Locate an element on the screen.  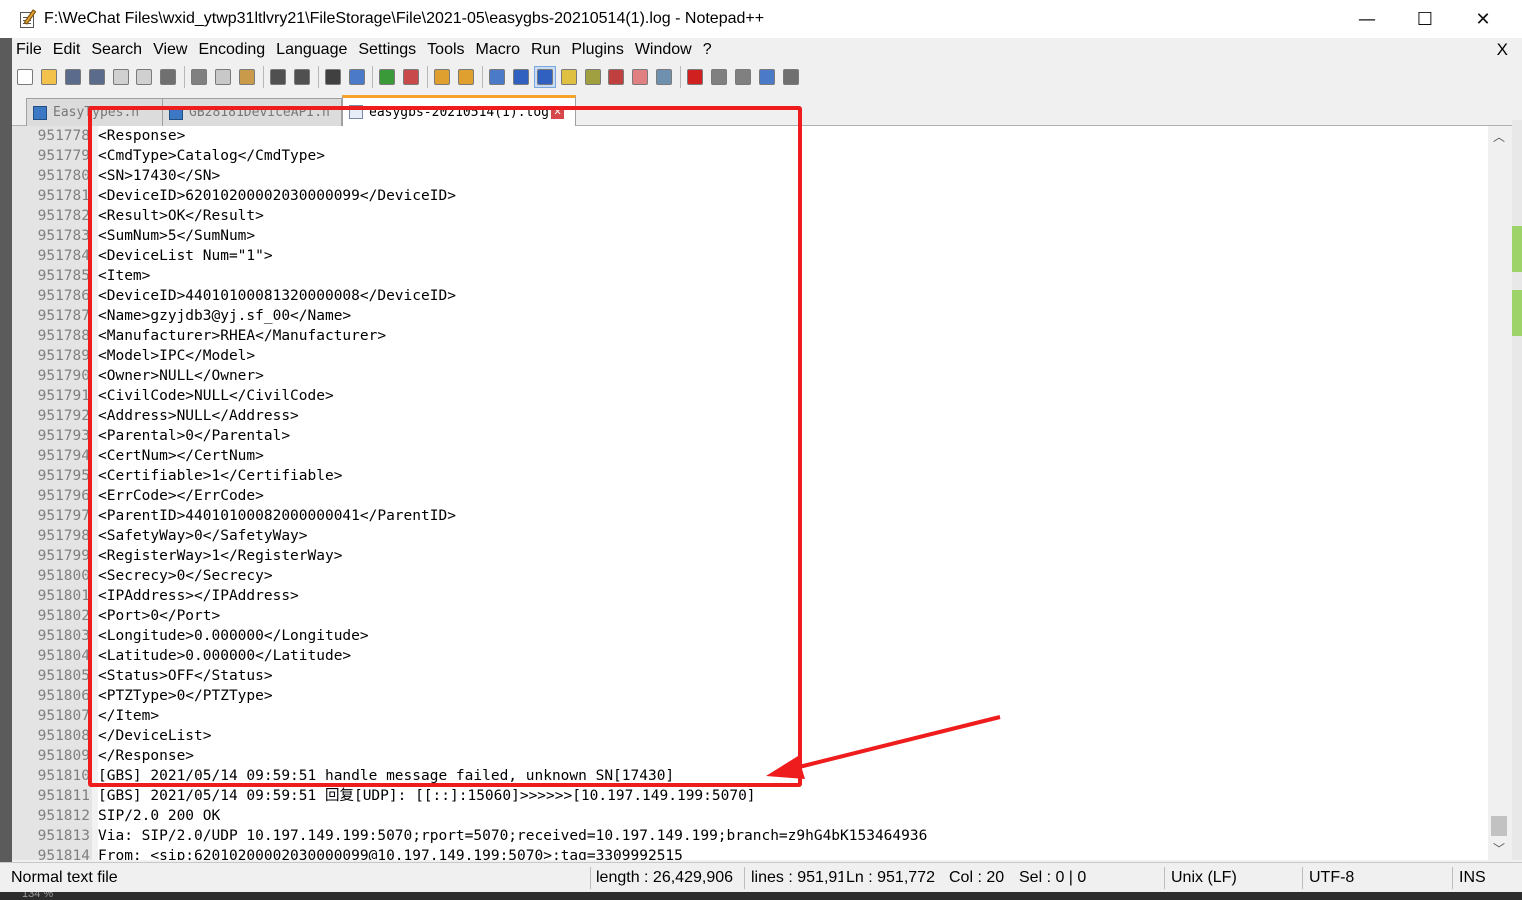
doc-map-icon is located at coordinates (592, 77).